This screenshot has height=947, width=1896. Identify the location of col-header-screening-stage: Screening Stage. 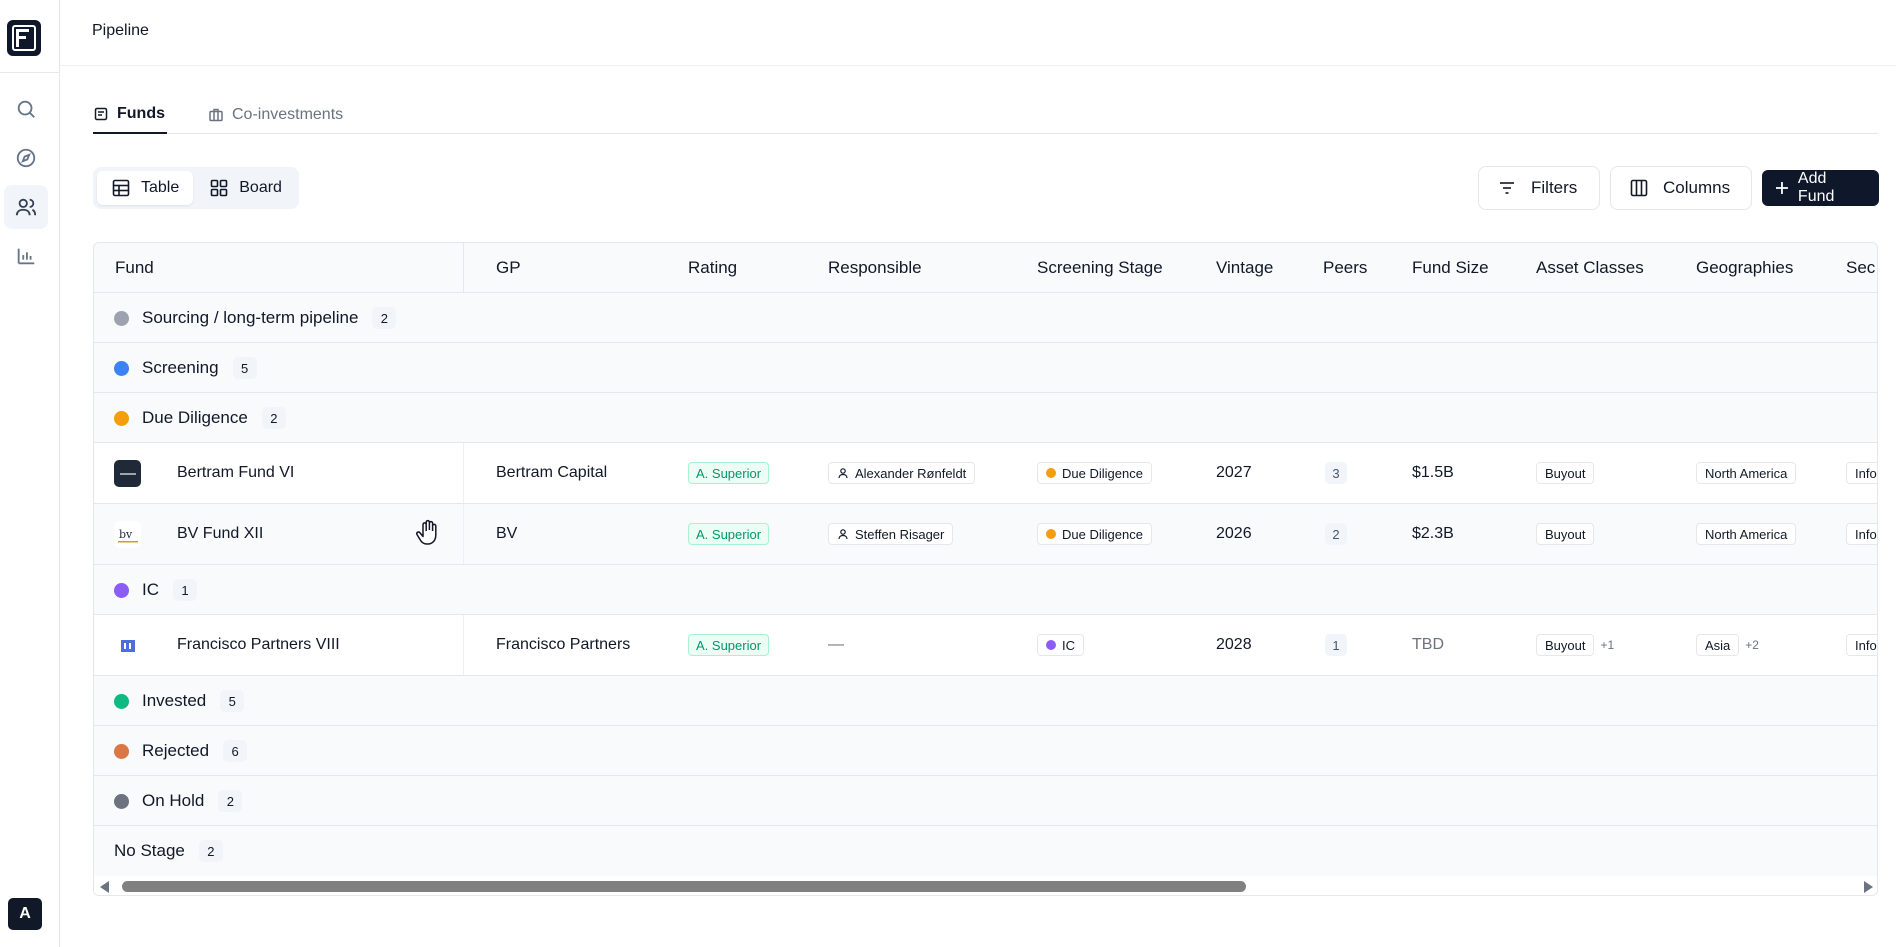
(1100, 268).